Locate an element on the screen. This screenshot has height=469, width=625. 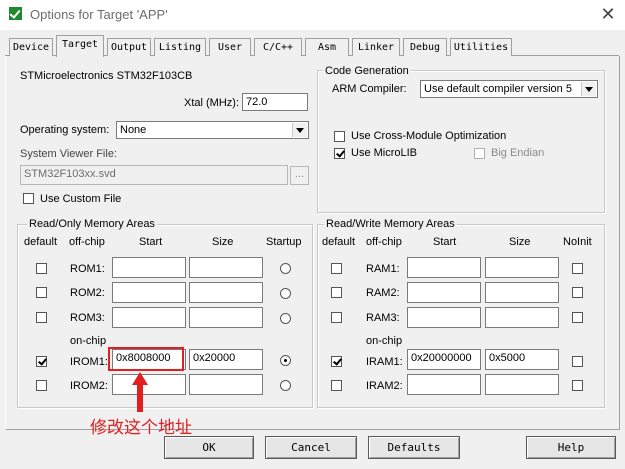
code-generation-title: Code Generation is located at coordinates (367, 71).